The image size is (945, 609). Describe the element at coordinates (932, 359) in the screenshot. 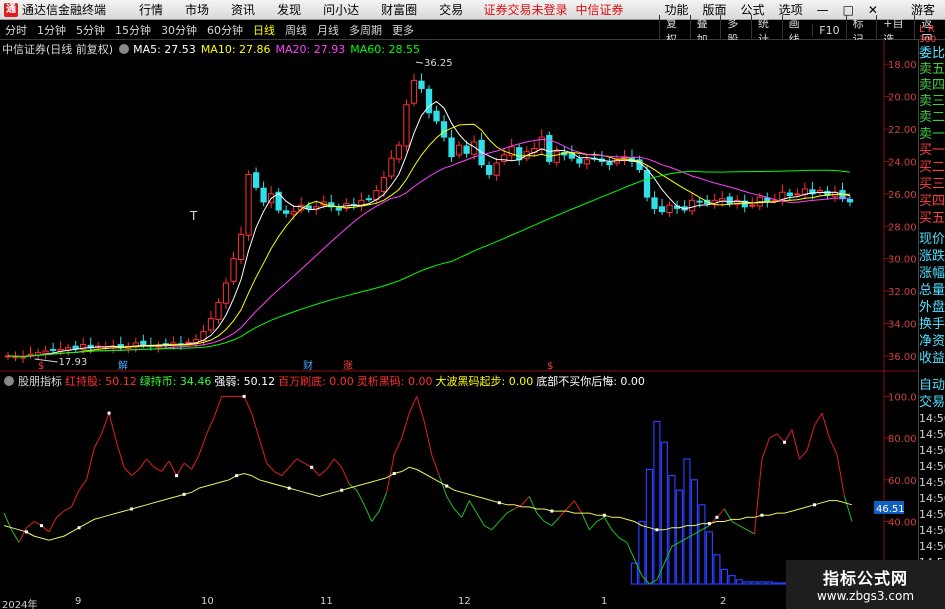

I see `panel-item: 收益` at that location.